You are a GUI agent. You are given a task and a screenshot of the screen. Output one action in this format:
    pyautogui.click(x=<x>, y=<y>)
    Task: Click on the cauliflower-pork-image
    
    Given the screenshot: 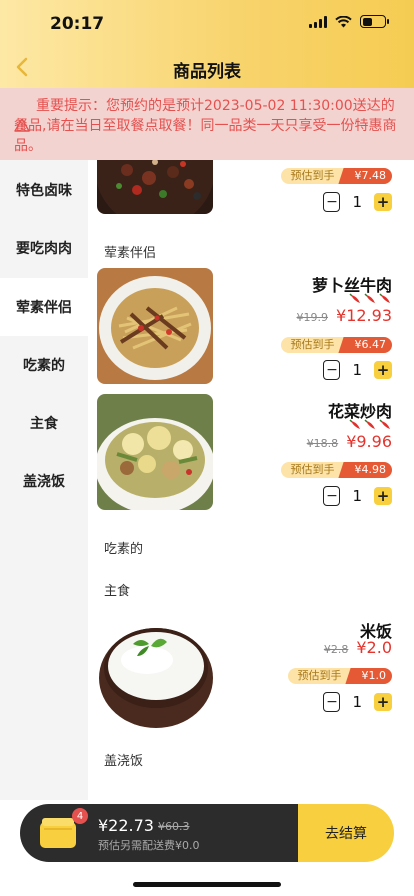 What is the action you would take?
    pyautogui.click(x=155, y=452)
    